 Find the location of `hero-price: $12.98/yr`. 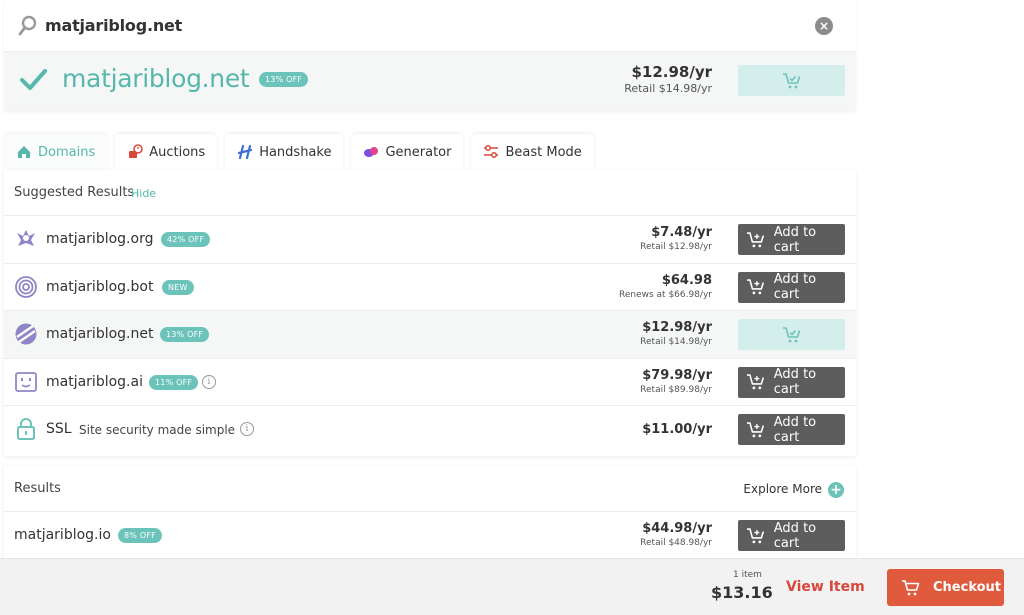

hero-price: $12.98/yr is located at coordinates (671, 72).